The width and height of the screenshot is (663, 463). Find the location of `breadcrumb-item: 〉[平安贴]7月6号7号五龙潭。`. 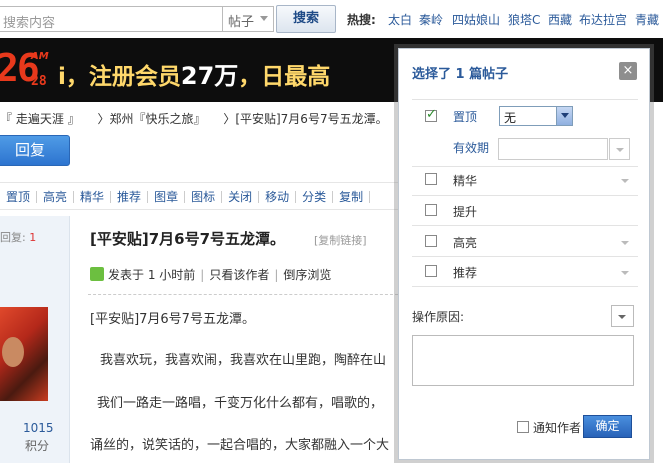

breadcrumb-item: 〉[平安贴]7月6号7号五龙潭。 is located at coordinates (305, 119).